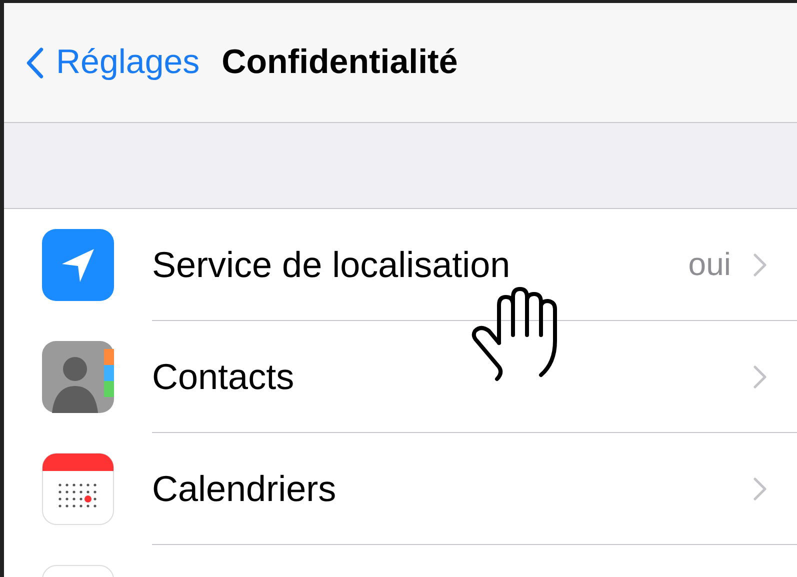 This screenshot has height=577, width=797. Describe the element at coordinates (78, 377) in the screenshot. I see `contacts-icon` at that location.